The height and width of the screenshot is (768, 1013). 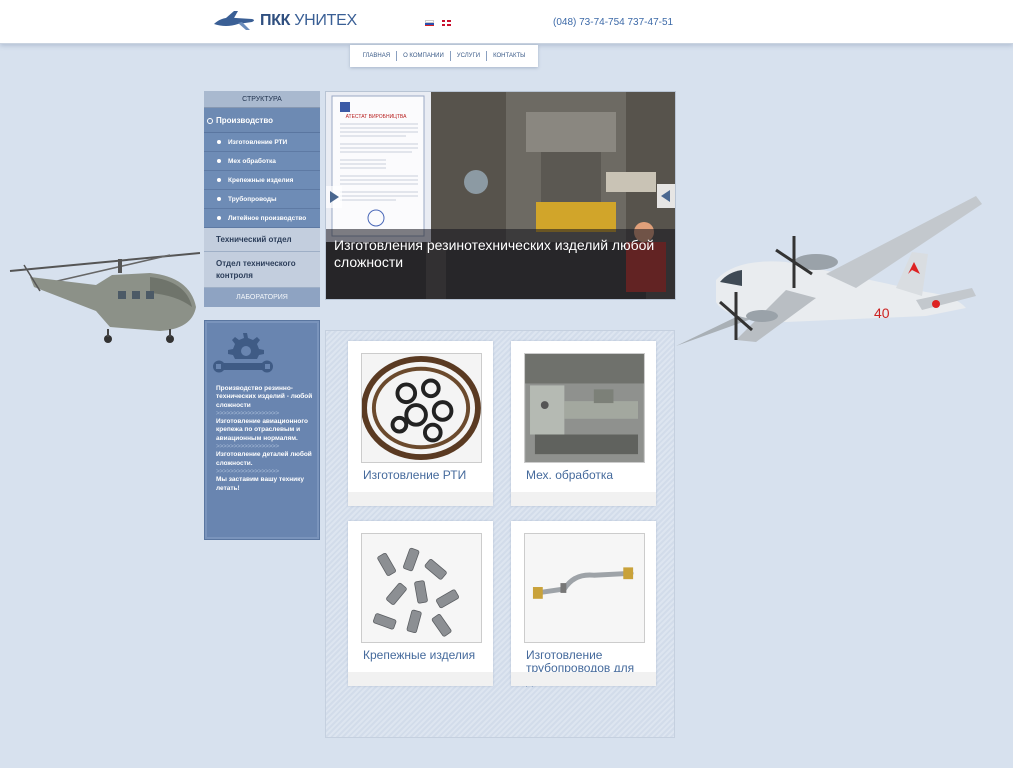 What do you see at coordinates (613, 22) in the screenshot?
I see `phone-numbers: (048) 73-74-754 737-47-51` at bounding box center [613, 22].